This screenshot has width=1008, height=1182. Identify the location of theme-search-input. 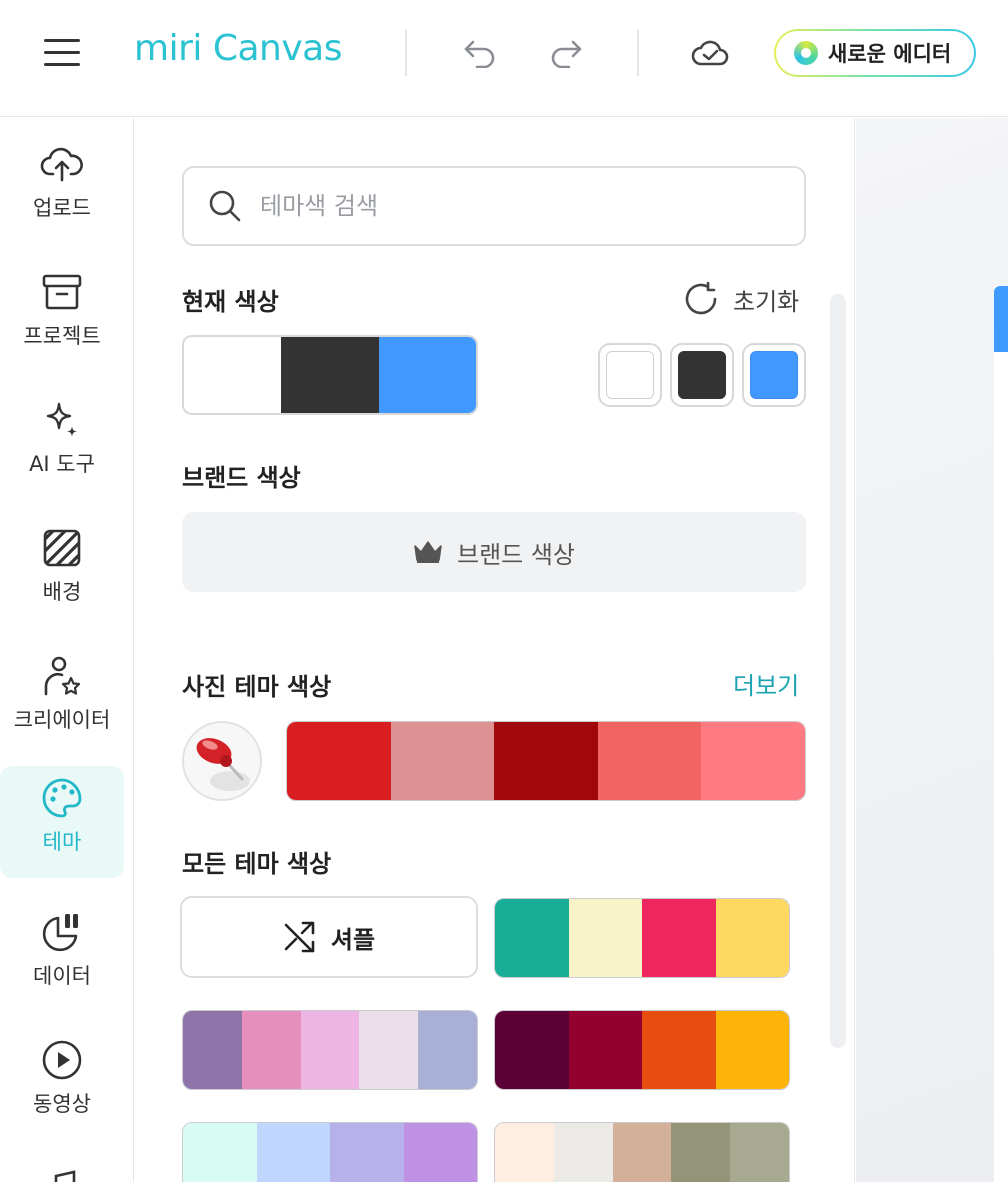
(520, 206).